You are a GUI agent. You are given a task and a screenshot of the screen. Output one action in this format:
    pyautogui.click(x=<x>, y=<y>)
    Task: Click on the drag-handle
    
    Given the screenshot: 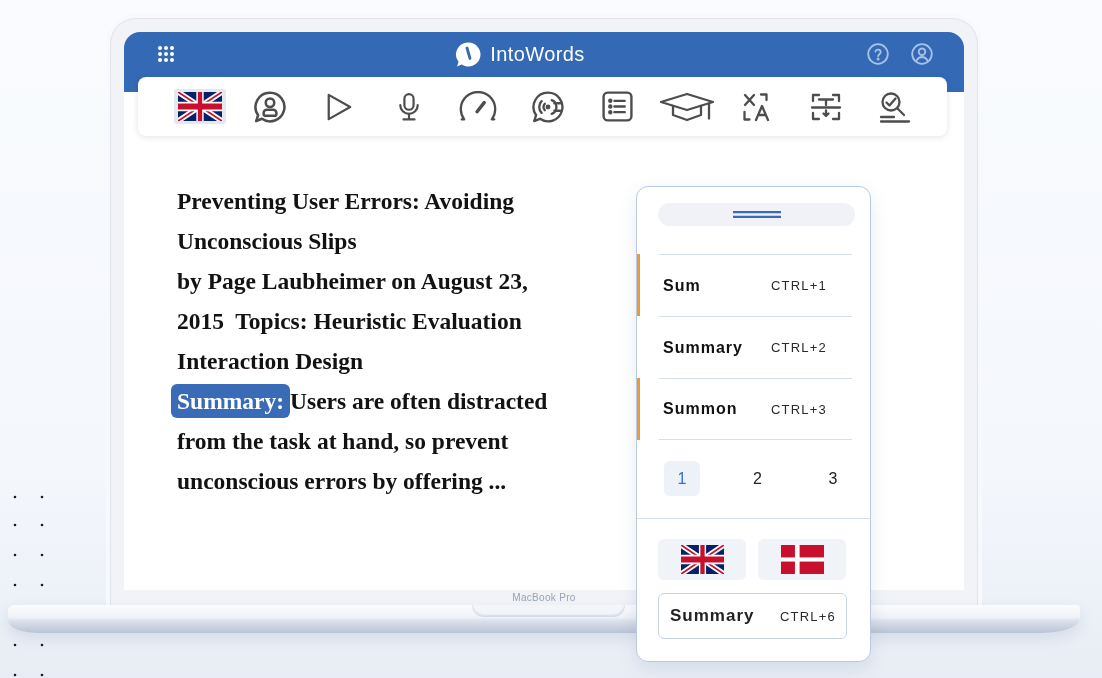 What is the action you would take?
    pyautogui.click(x=756, y=214)
    